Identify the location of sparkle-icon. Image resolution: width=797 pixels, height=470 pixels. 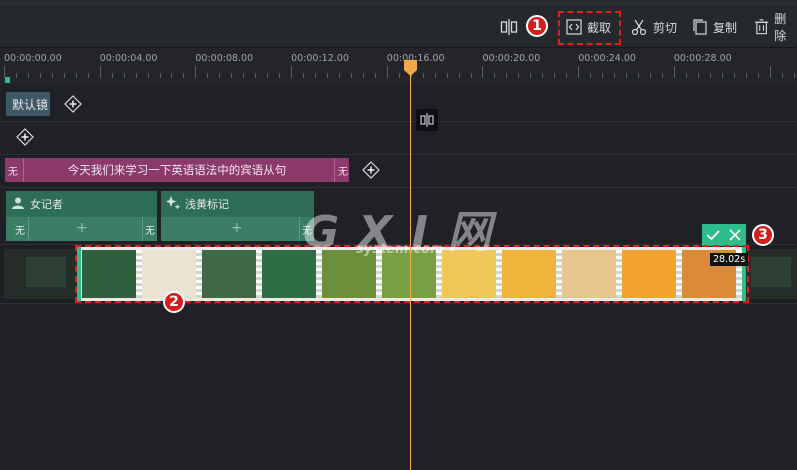
(173, 203).